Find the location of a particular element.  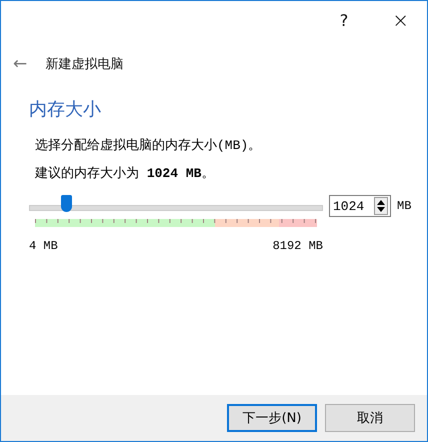

close-button: × is located at coordinates (400, 20).